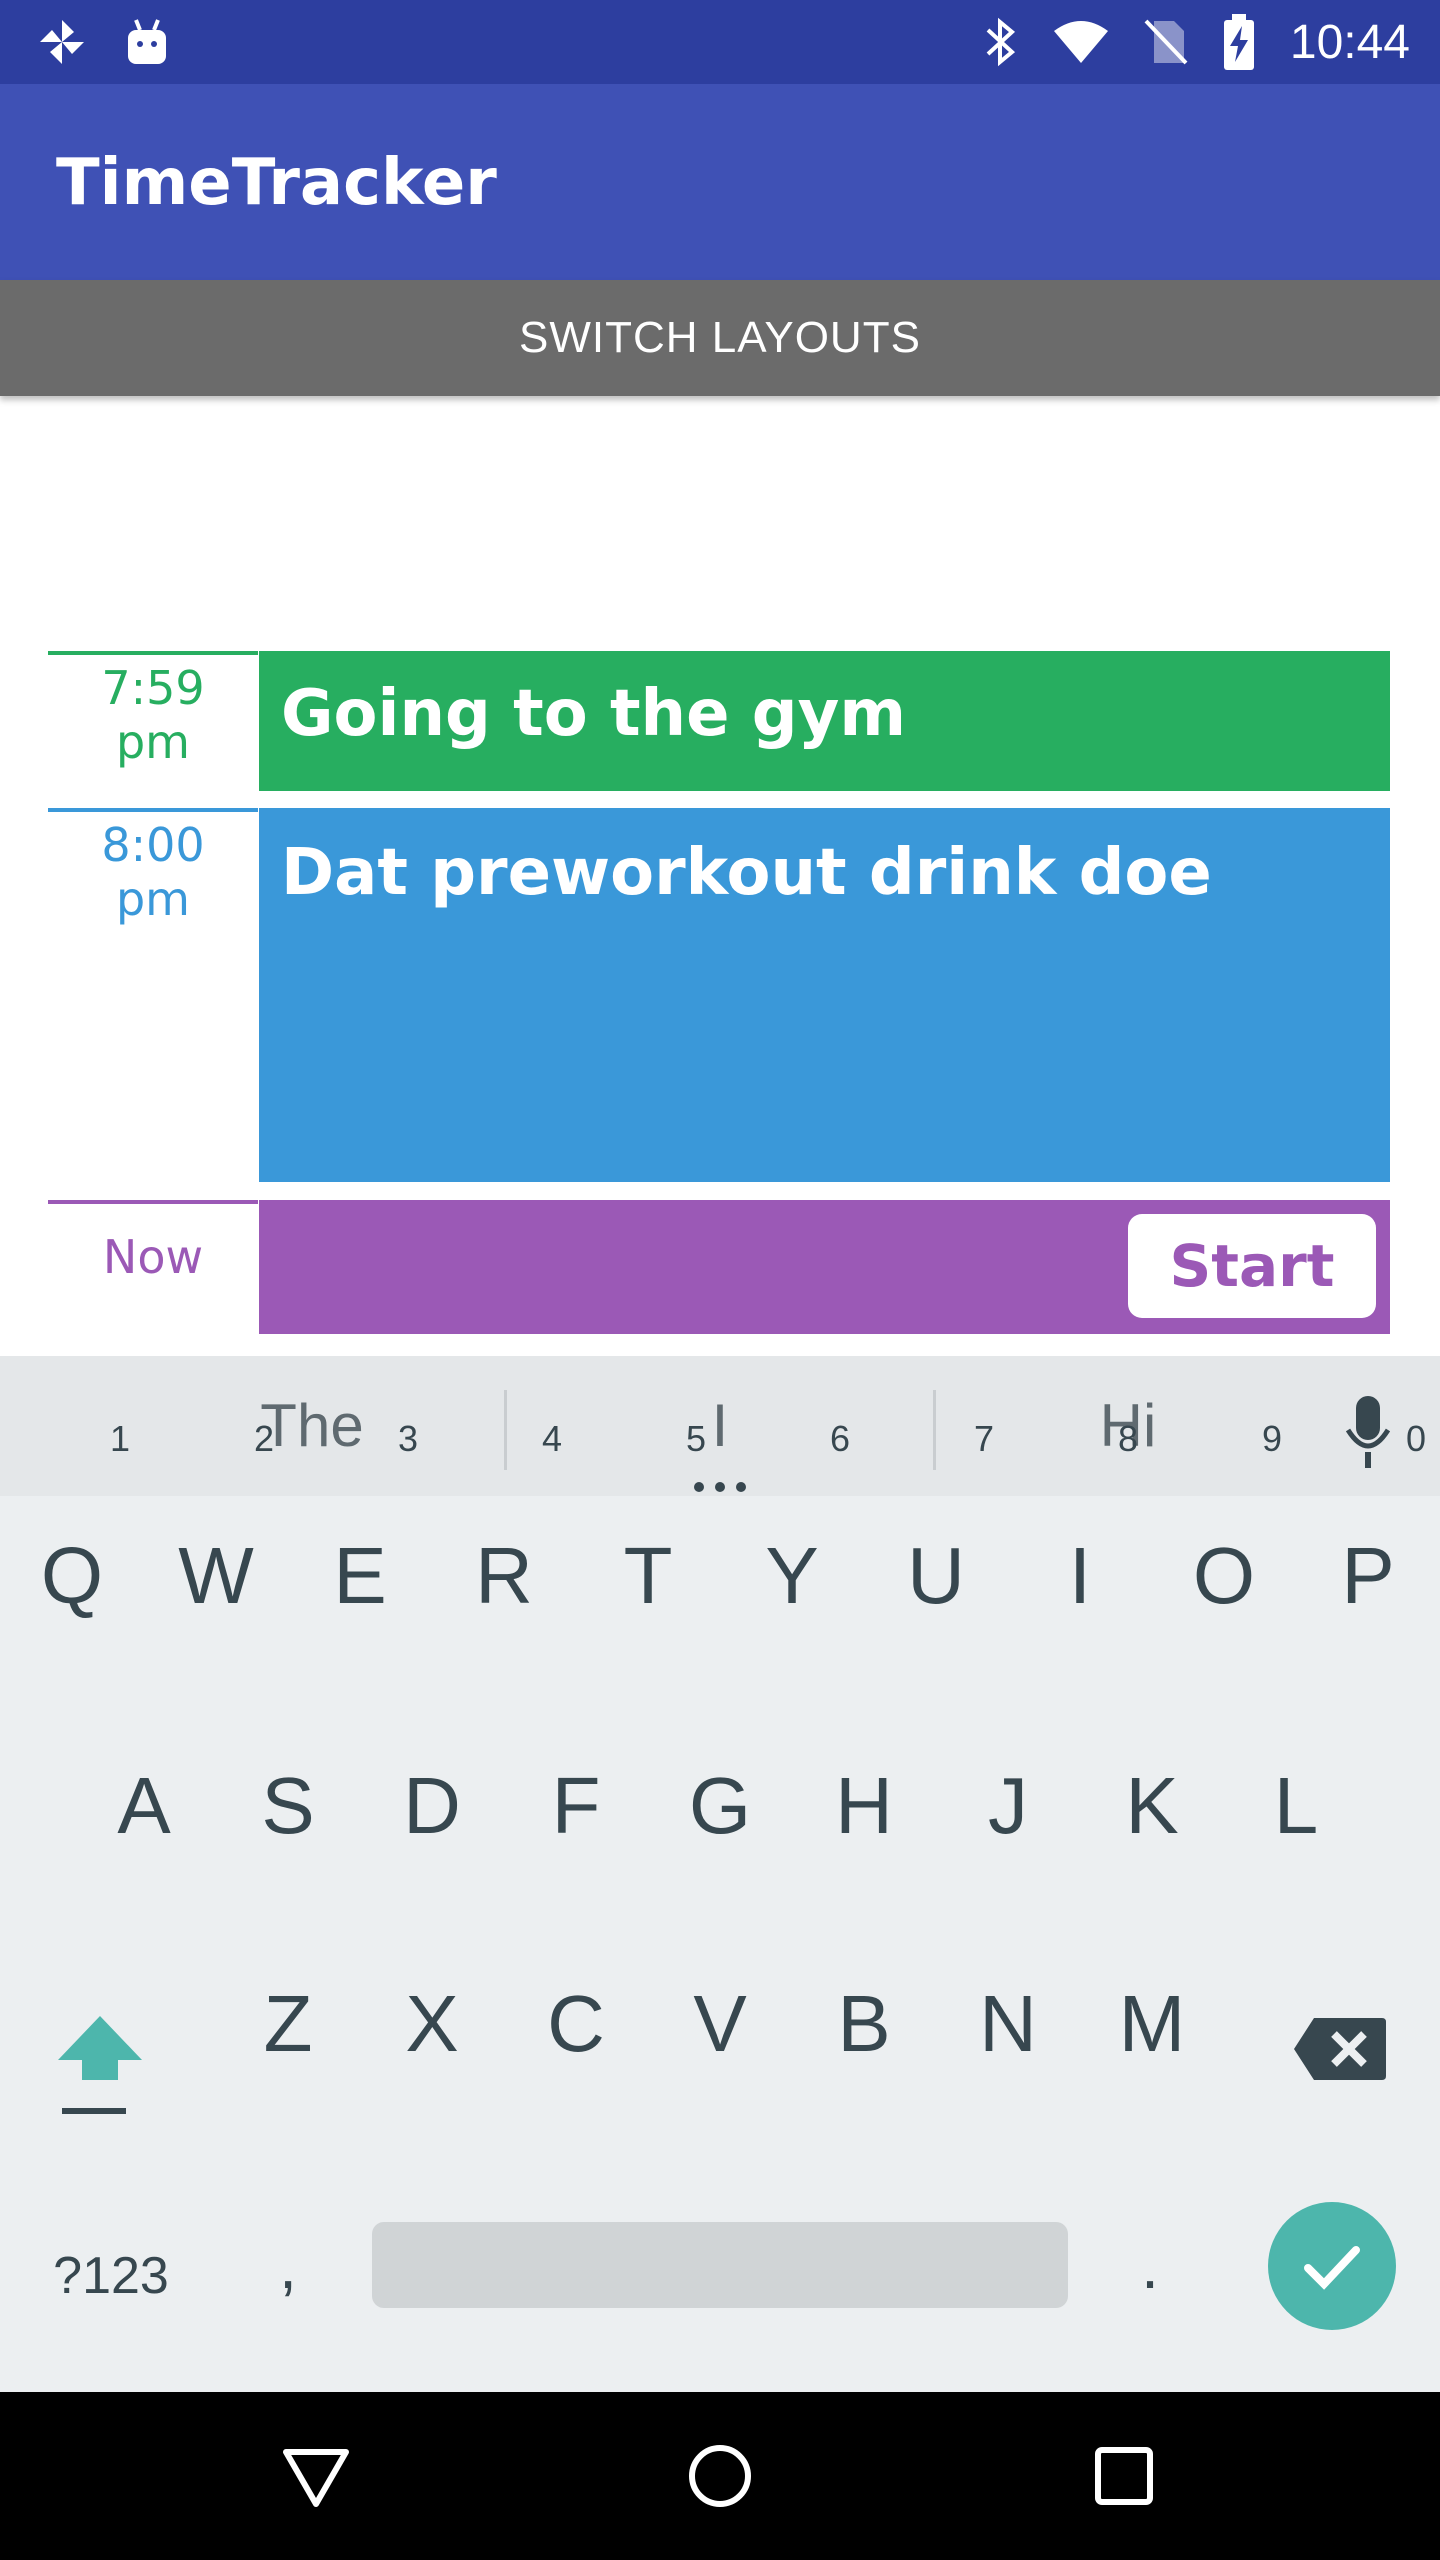  What do you see at coordinates (720, 42) in the screenshot?
I see `status-bar: 10:44` at bounding box center [720, 42].